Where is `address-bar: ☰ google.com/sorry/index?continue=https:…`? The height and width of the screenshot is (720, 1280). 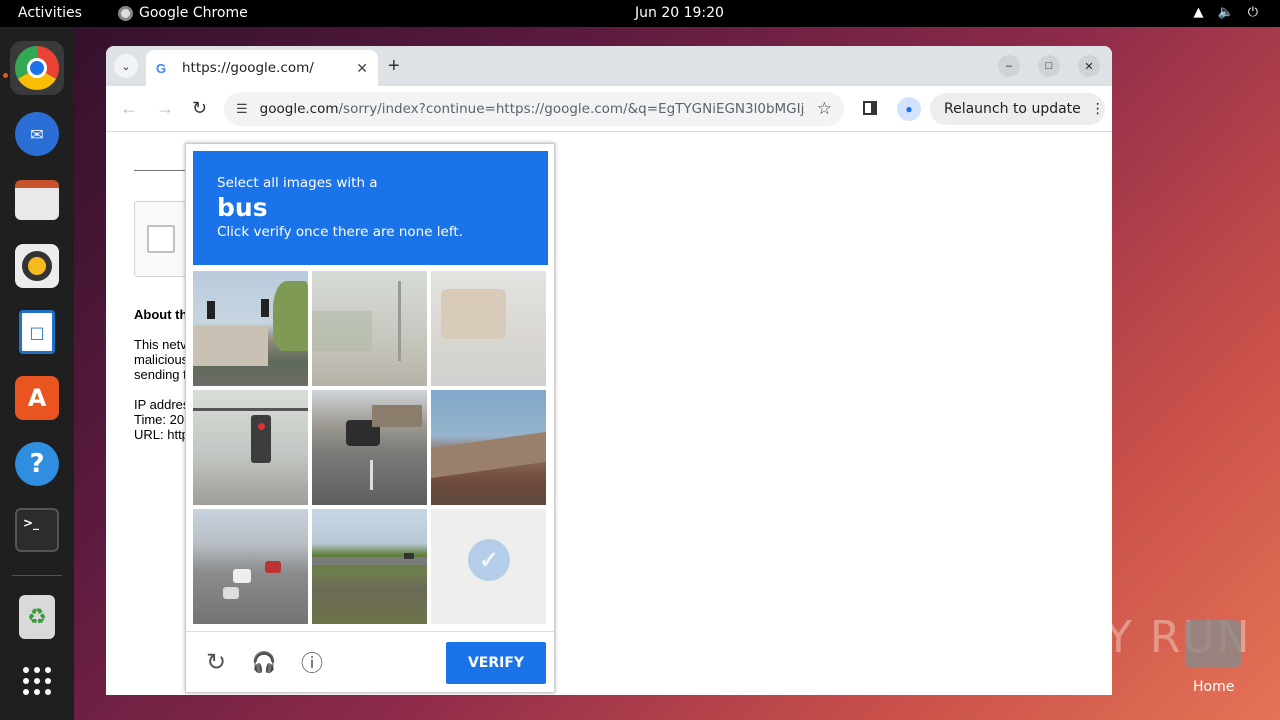
address-bar: ☰ google.com/sorry/index?continue=https:… is located at coordinates (534, 109).